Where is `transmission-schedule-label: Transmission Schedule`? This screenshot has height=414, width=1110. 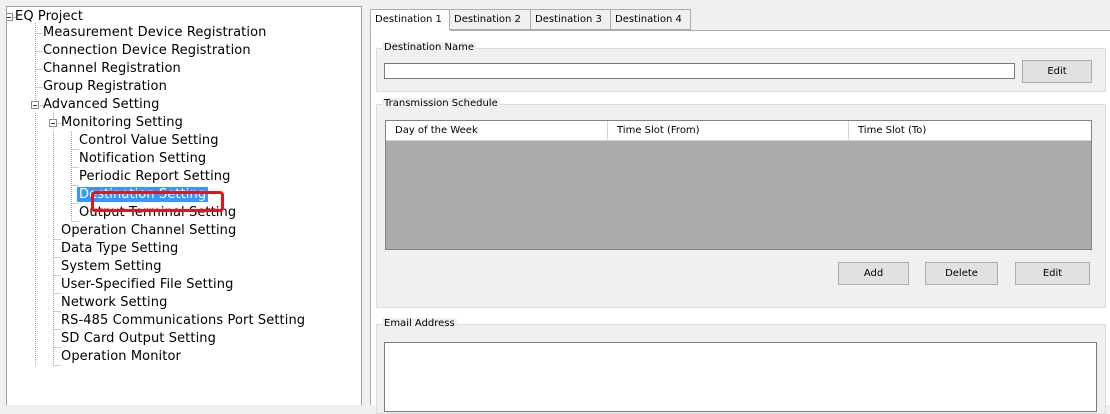
transmission-schedule-label: Transmission Schedule is located at coordinates (441, 104).